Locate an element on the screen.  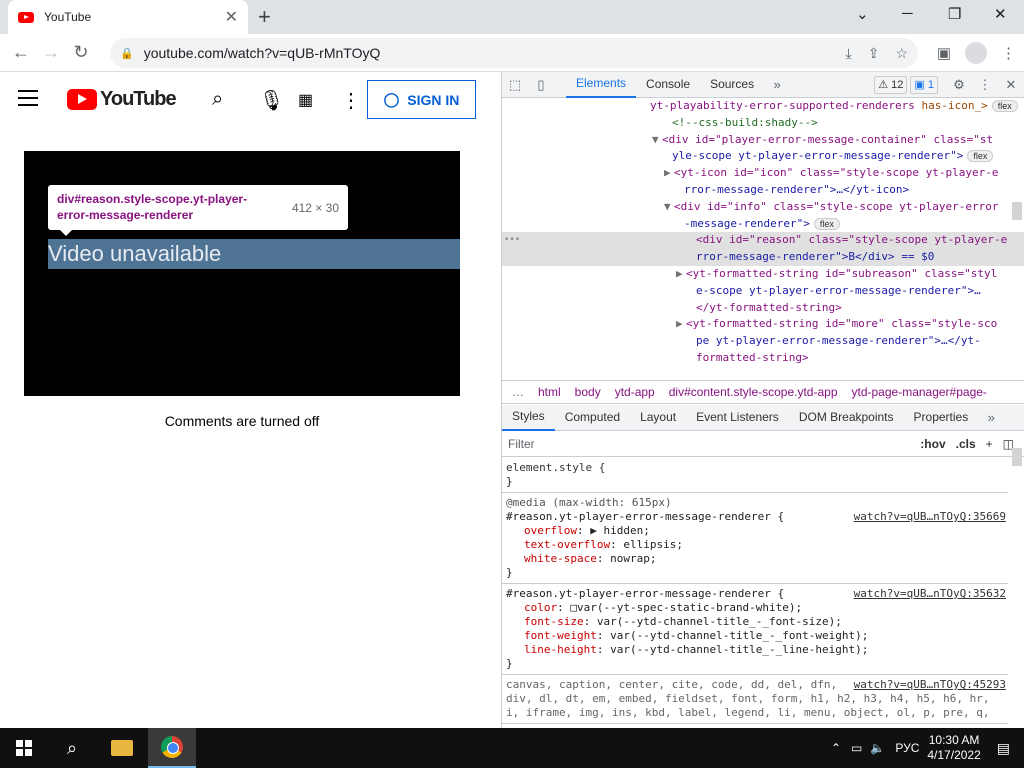
chrome-taskbar-icon is located at coordinates (172, 748).